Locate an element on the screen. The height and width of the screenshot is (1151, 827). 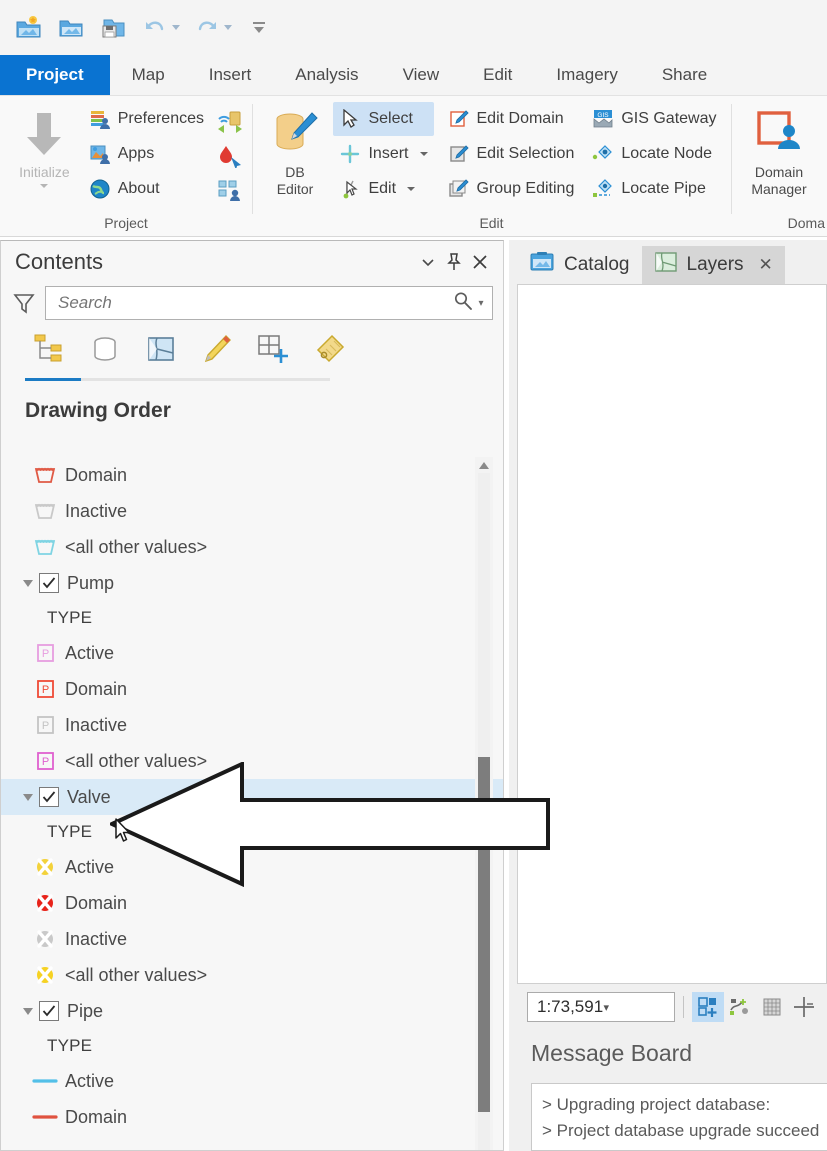
network-settings-icon is located at coordinates (230, 190).